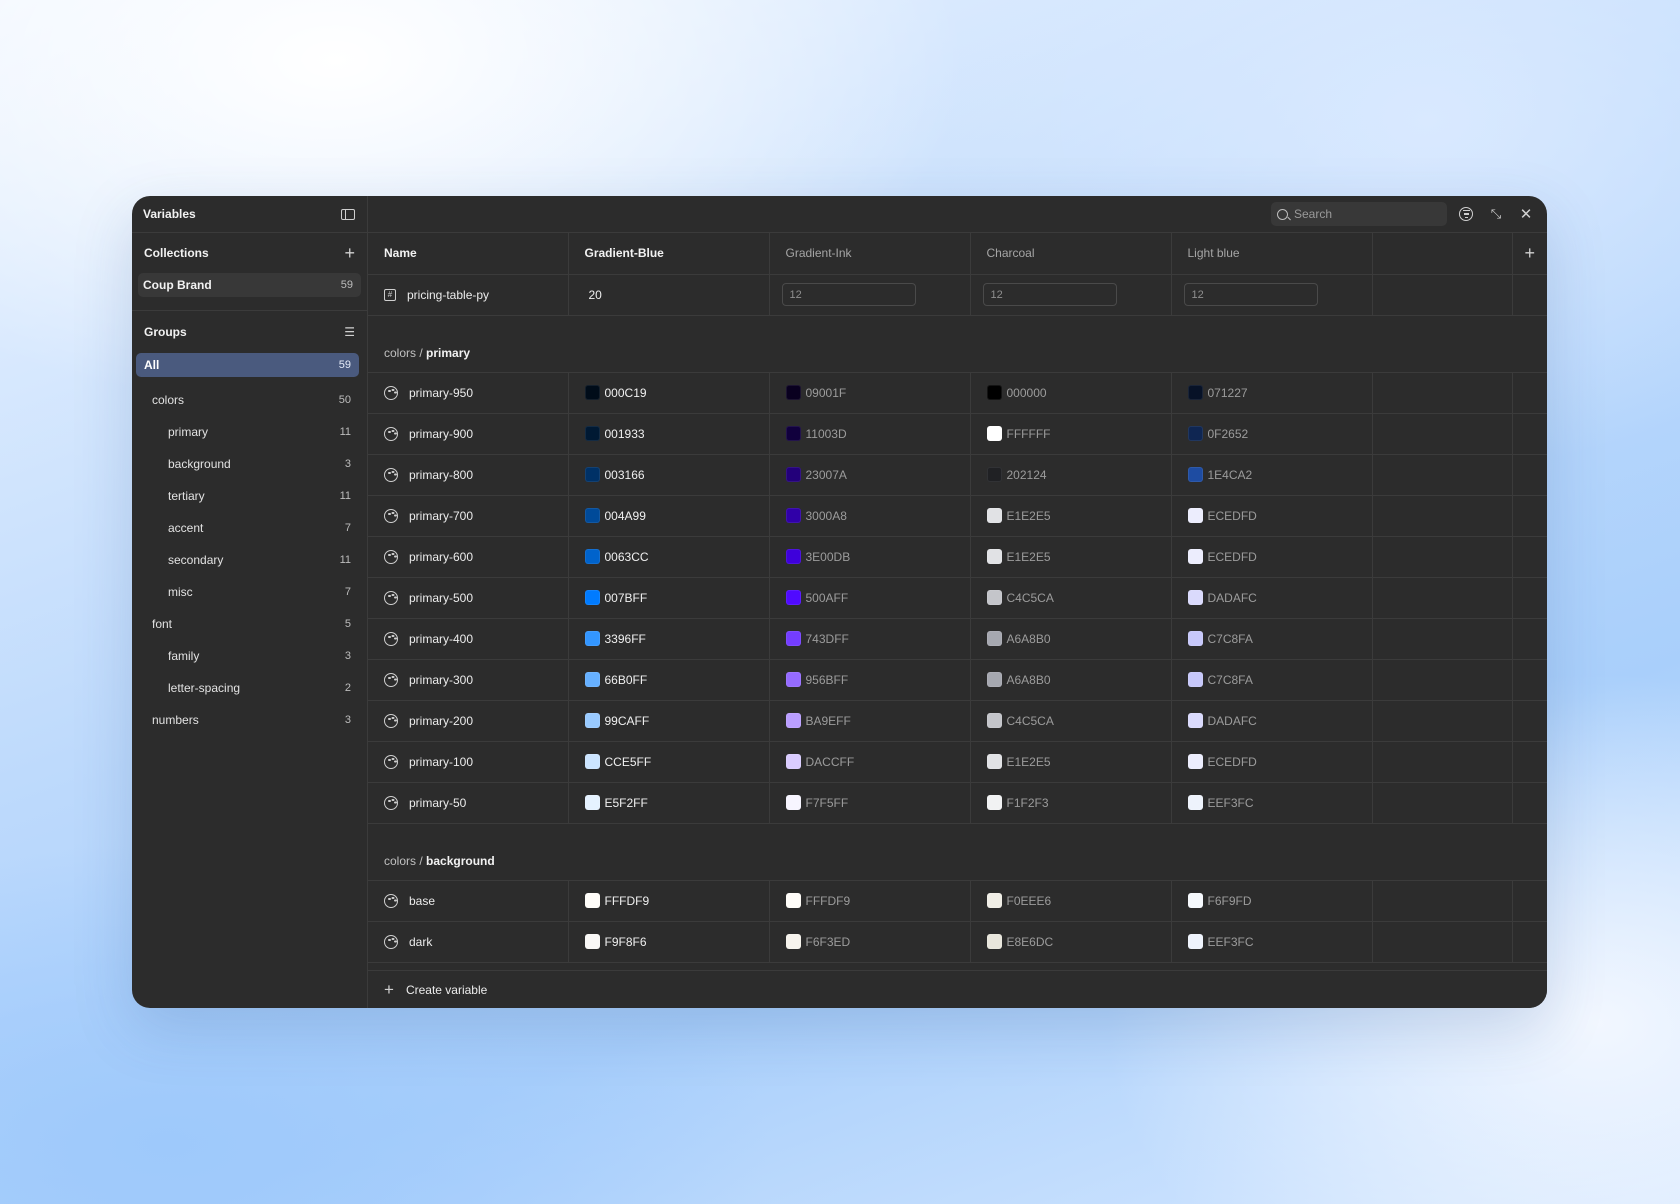 The height and width of the screenshot is (1204, 1680). Describe the element at coordinates (249, 528) in the screenshot. I see `group-item: accent 7` at that location.